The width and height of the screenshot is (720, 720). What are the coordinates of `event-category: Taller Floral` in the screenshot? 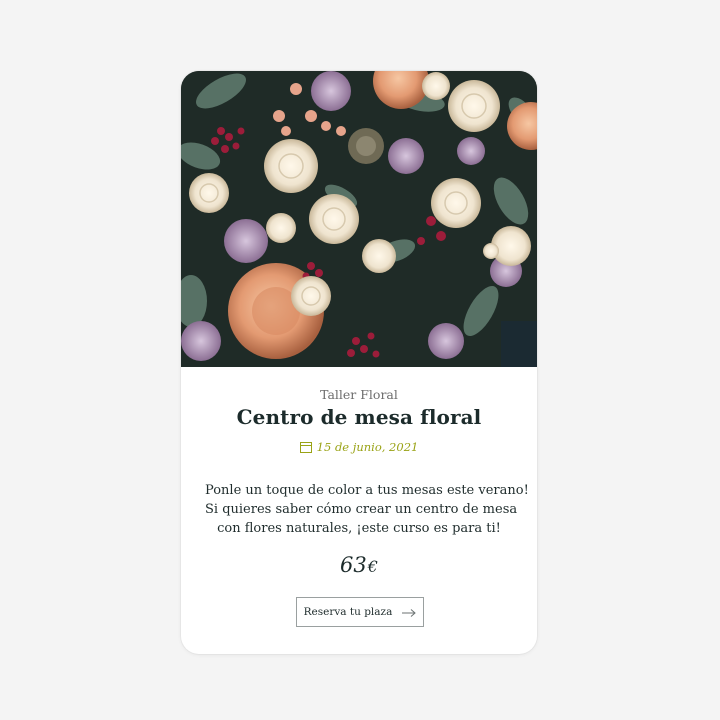 It's located at (359, 394).